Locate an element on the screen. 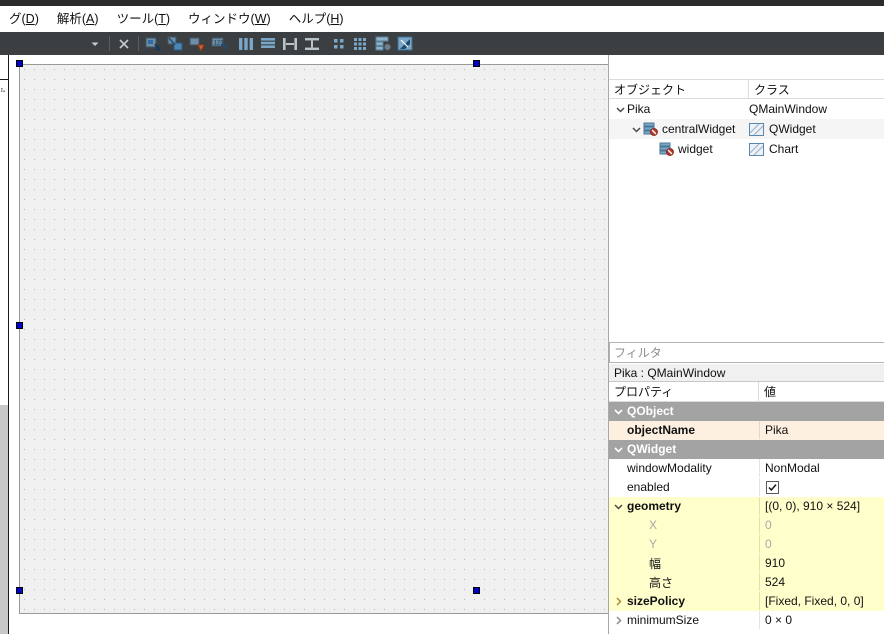 The image size is (884, 634). object-inspector-header: オブジェクト クラス is located at coordinates (746, 89).